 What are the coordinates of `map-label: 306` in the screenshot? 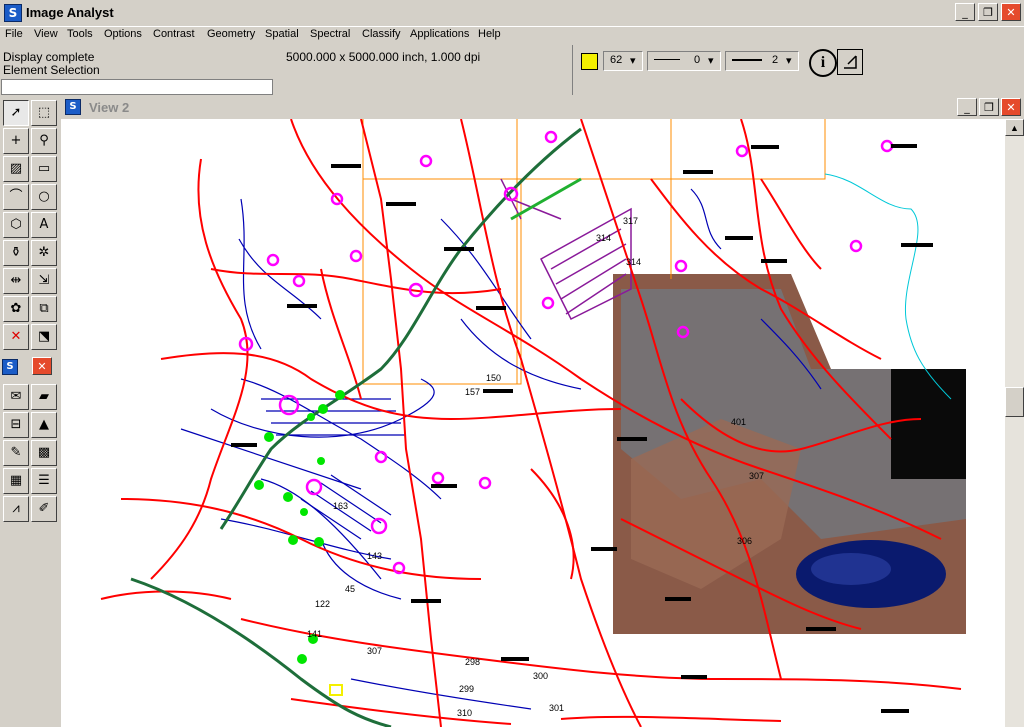 It's located at (744, 541).